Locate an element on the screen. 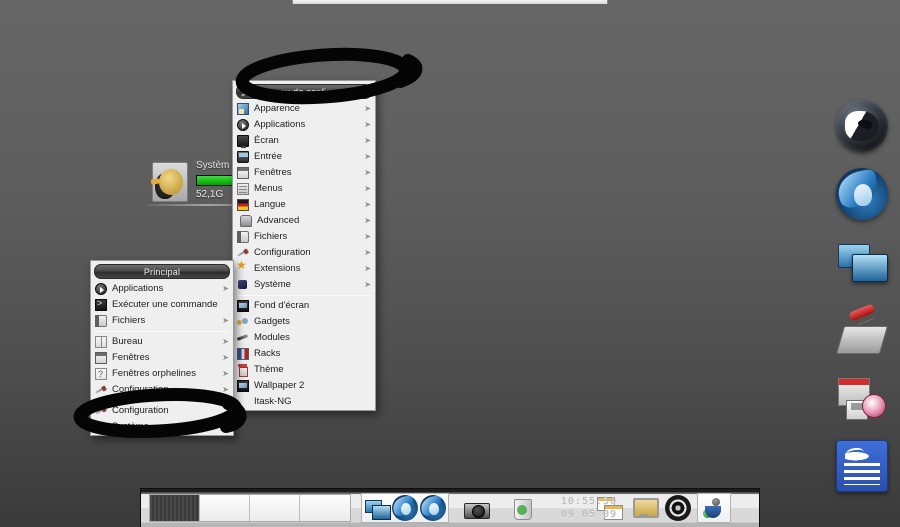  menu-separator is located at coordinates (162, 331).